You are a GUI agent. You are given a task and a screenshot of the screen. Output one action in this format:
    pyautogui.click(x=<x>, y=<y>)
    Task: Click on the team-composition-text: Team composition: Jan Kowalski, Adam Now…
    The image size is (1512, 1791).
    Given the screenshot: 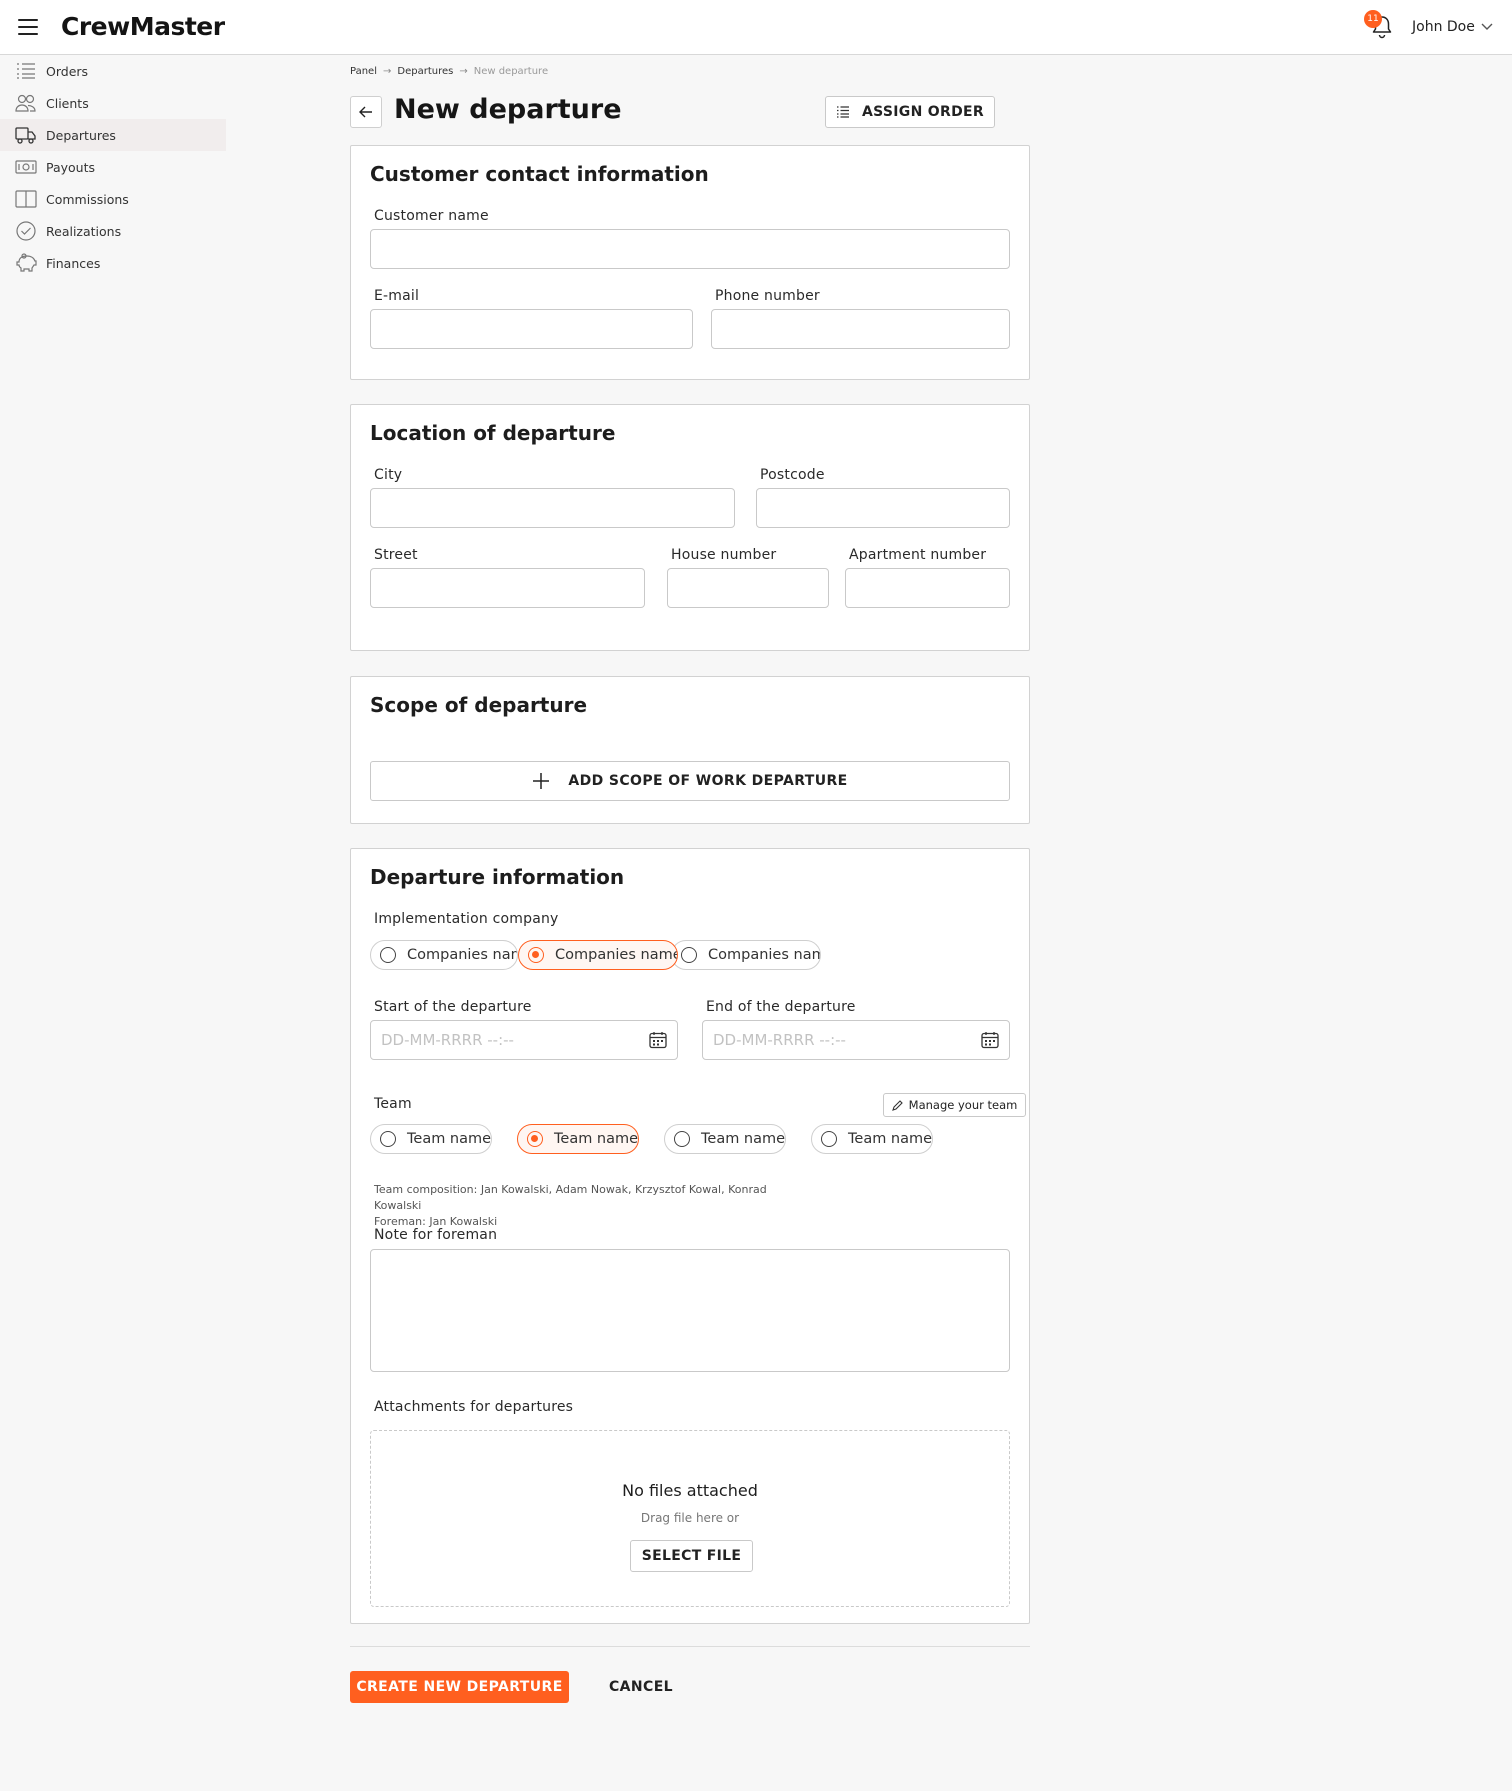 What is the action you would take?
    pyautogui.click(x=570, y=1197)
    